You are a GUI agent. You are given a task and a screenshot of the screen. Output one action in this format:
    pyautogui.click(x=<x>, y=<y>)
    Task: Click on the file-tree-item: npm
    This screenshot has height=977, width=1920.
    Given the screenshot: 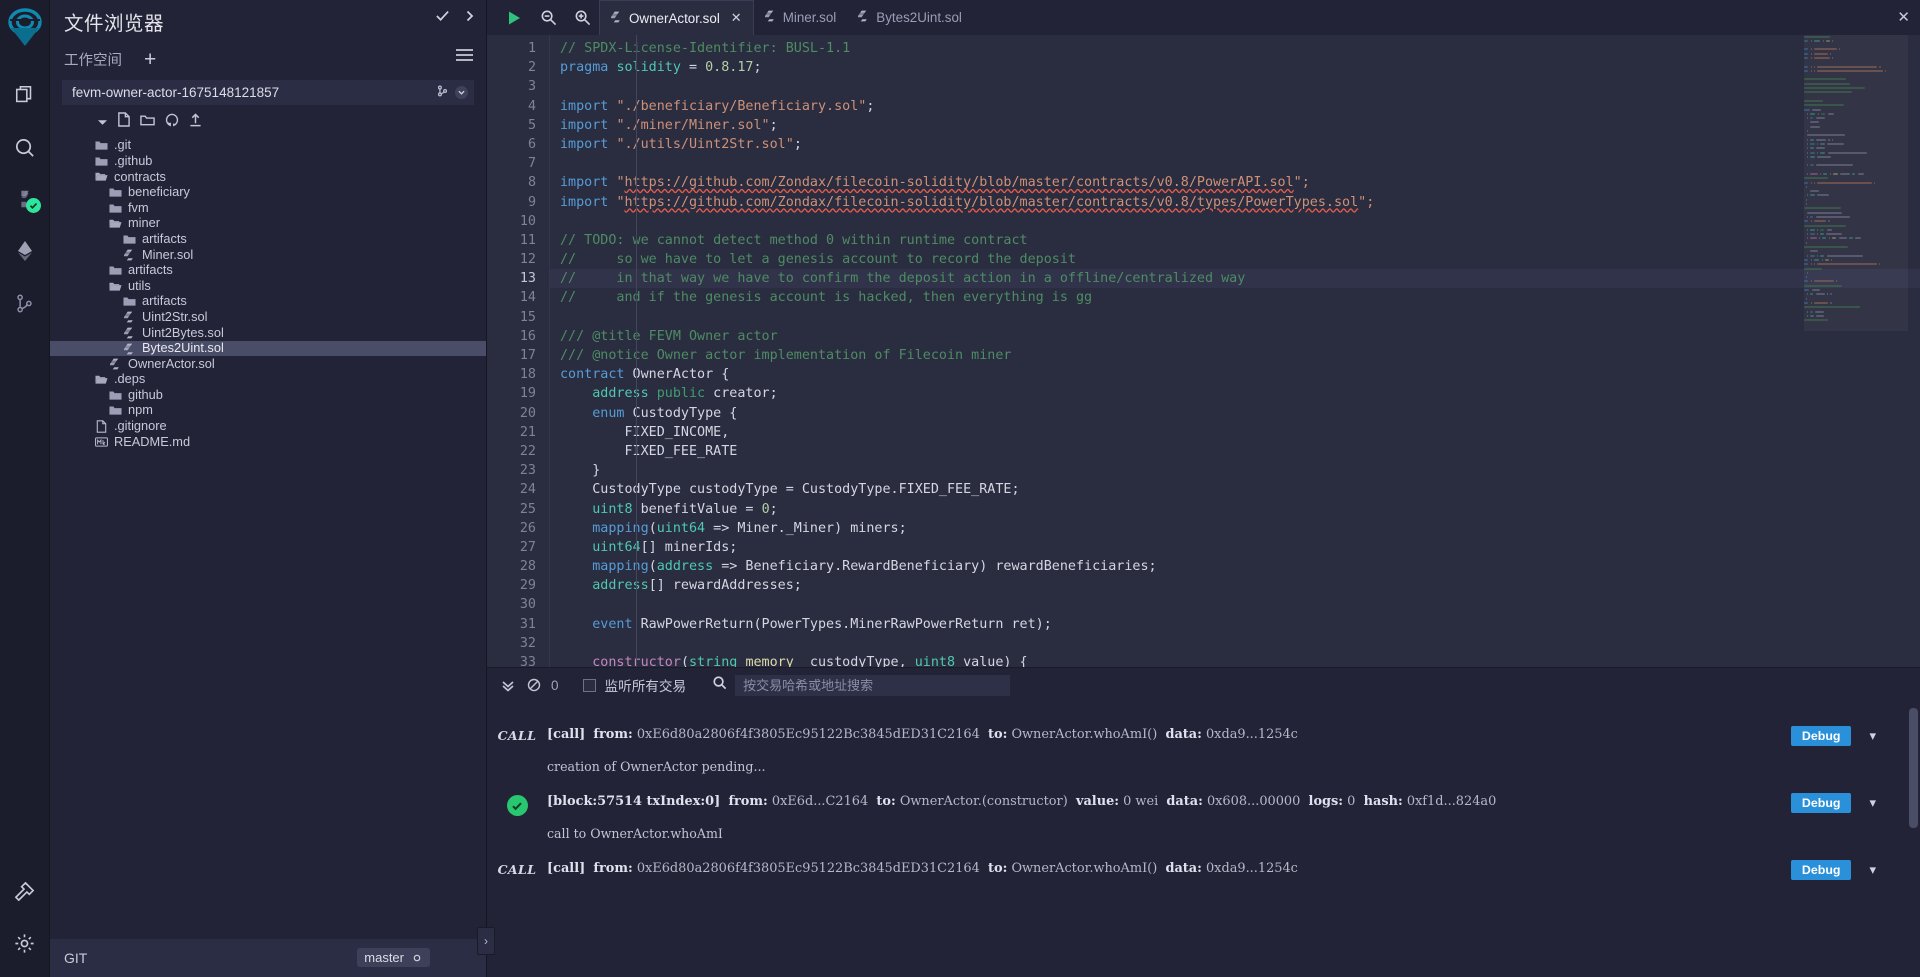 What is the action you would take?
    pyautogui.click(x=268, y=411)
    